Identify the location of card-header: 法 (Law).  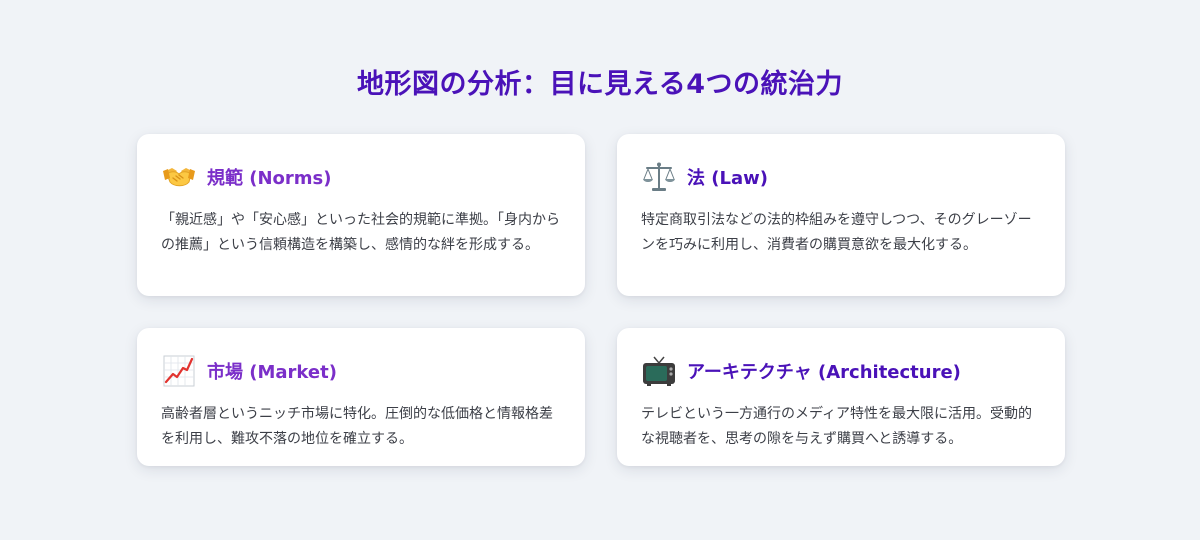
(841, 177).